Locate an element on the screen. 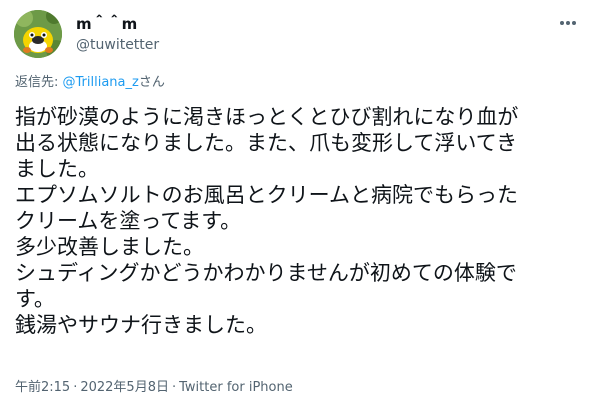 The width and height of the screenshot is (597, 413). reply-suffix: さん is located at coordinates (151, 82).